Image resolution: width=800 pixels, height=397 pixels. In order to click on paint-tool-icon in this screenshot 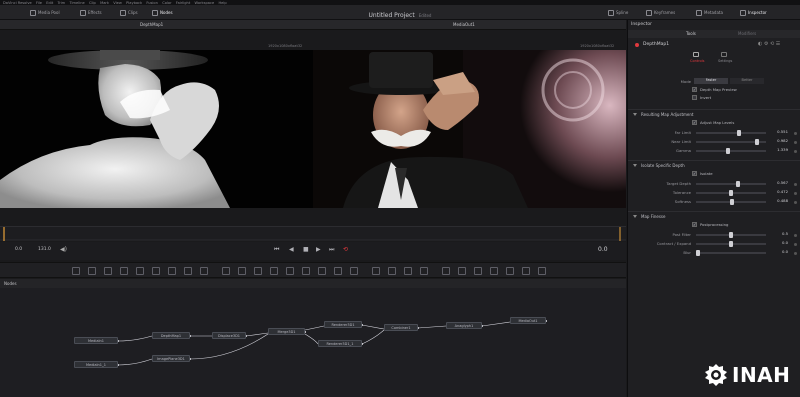, I will do `click(92, 271)`.